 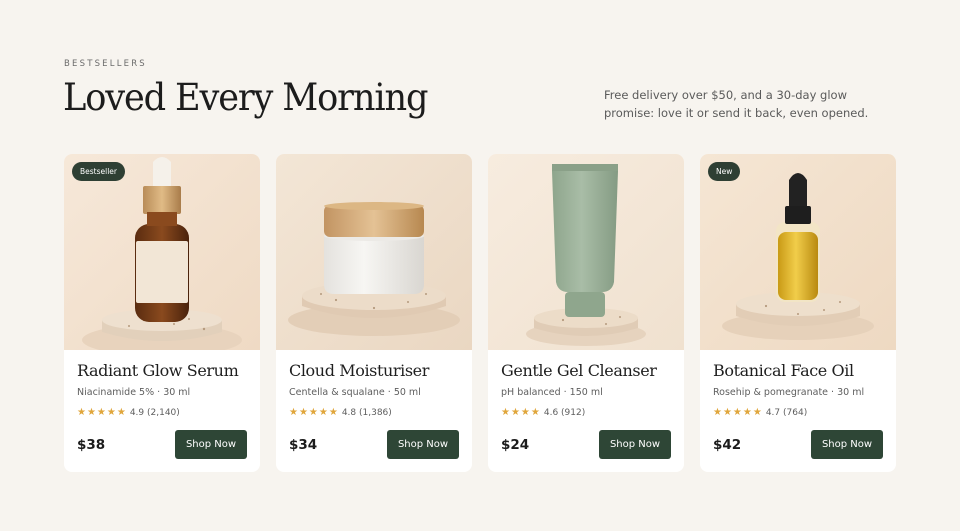 I want to click on new-badge: New, so click(x=724, y=171).